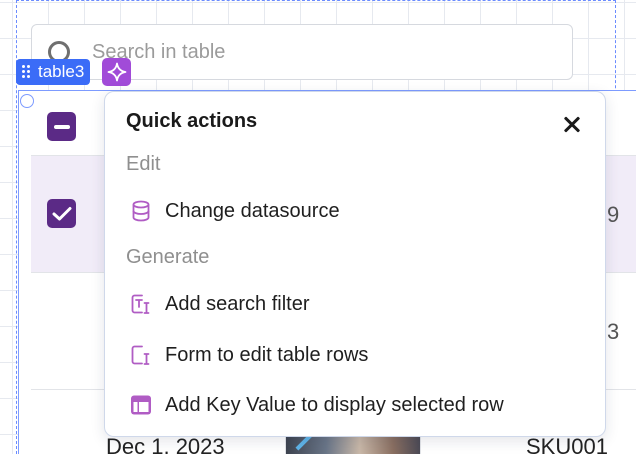 This screenshot has width=636, height=454. What do you see at coordinates (252, 210) in the screenshot?
I see `action-label: Change datasource` at bounding box center [252, 210].